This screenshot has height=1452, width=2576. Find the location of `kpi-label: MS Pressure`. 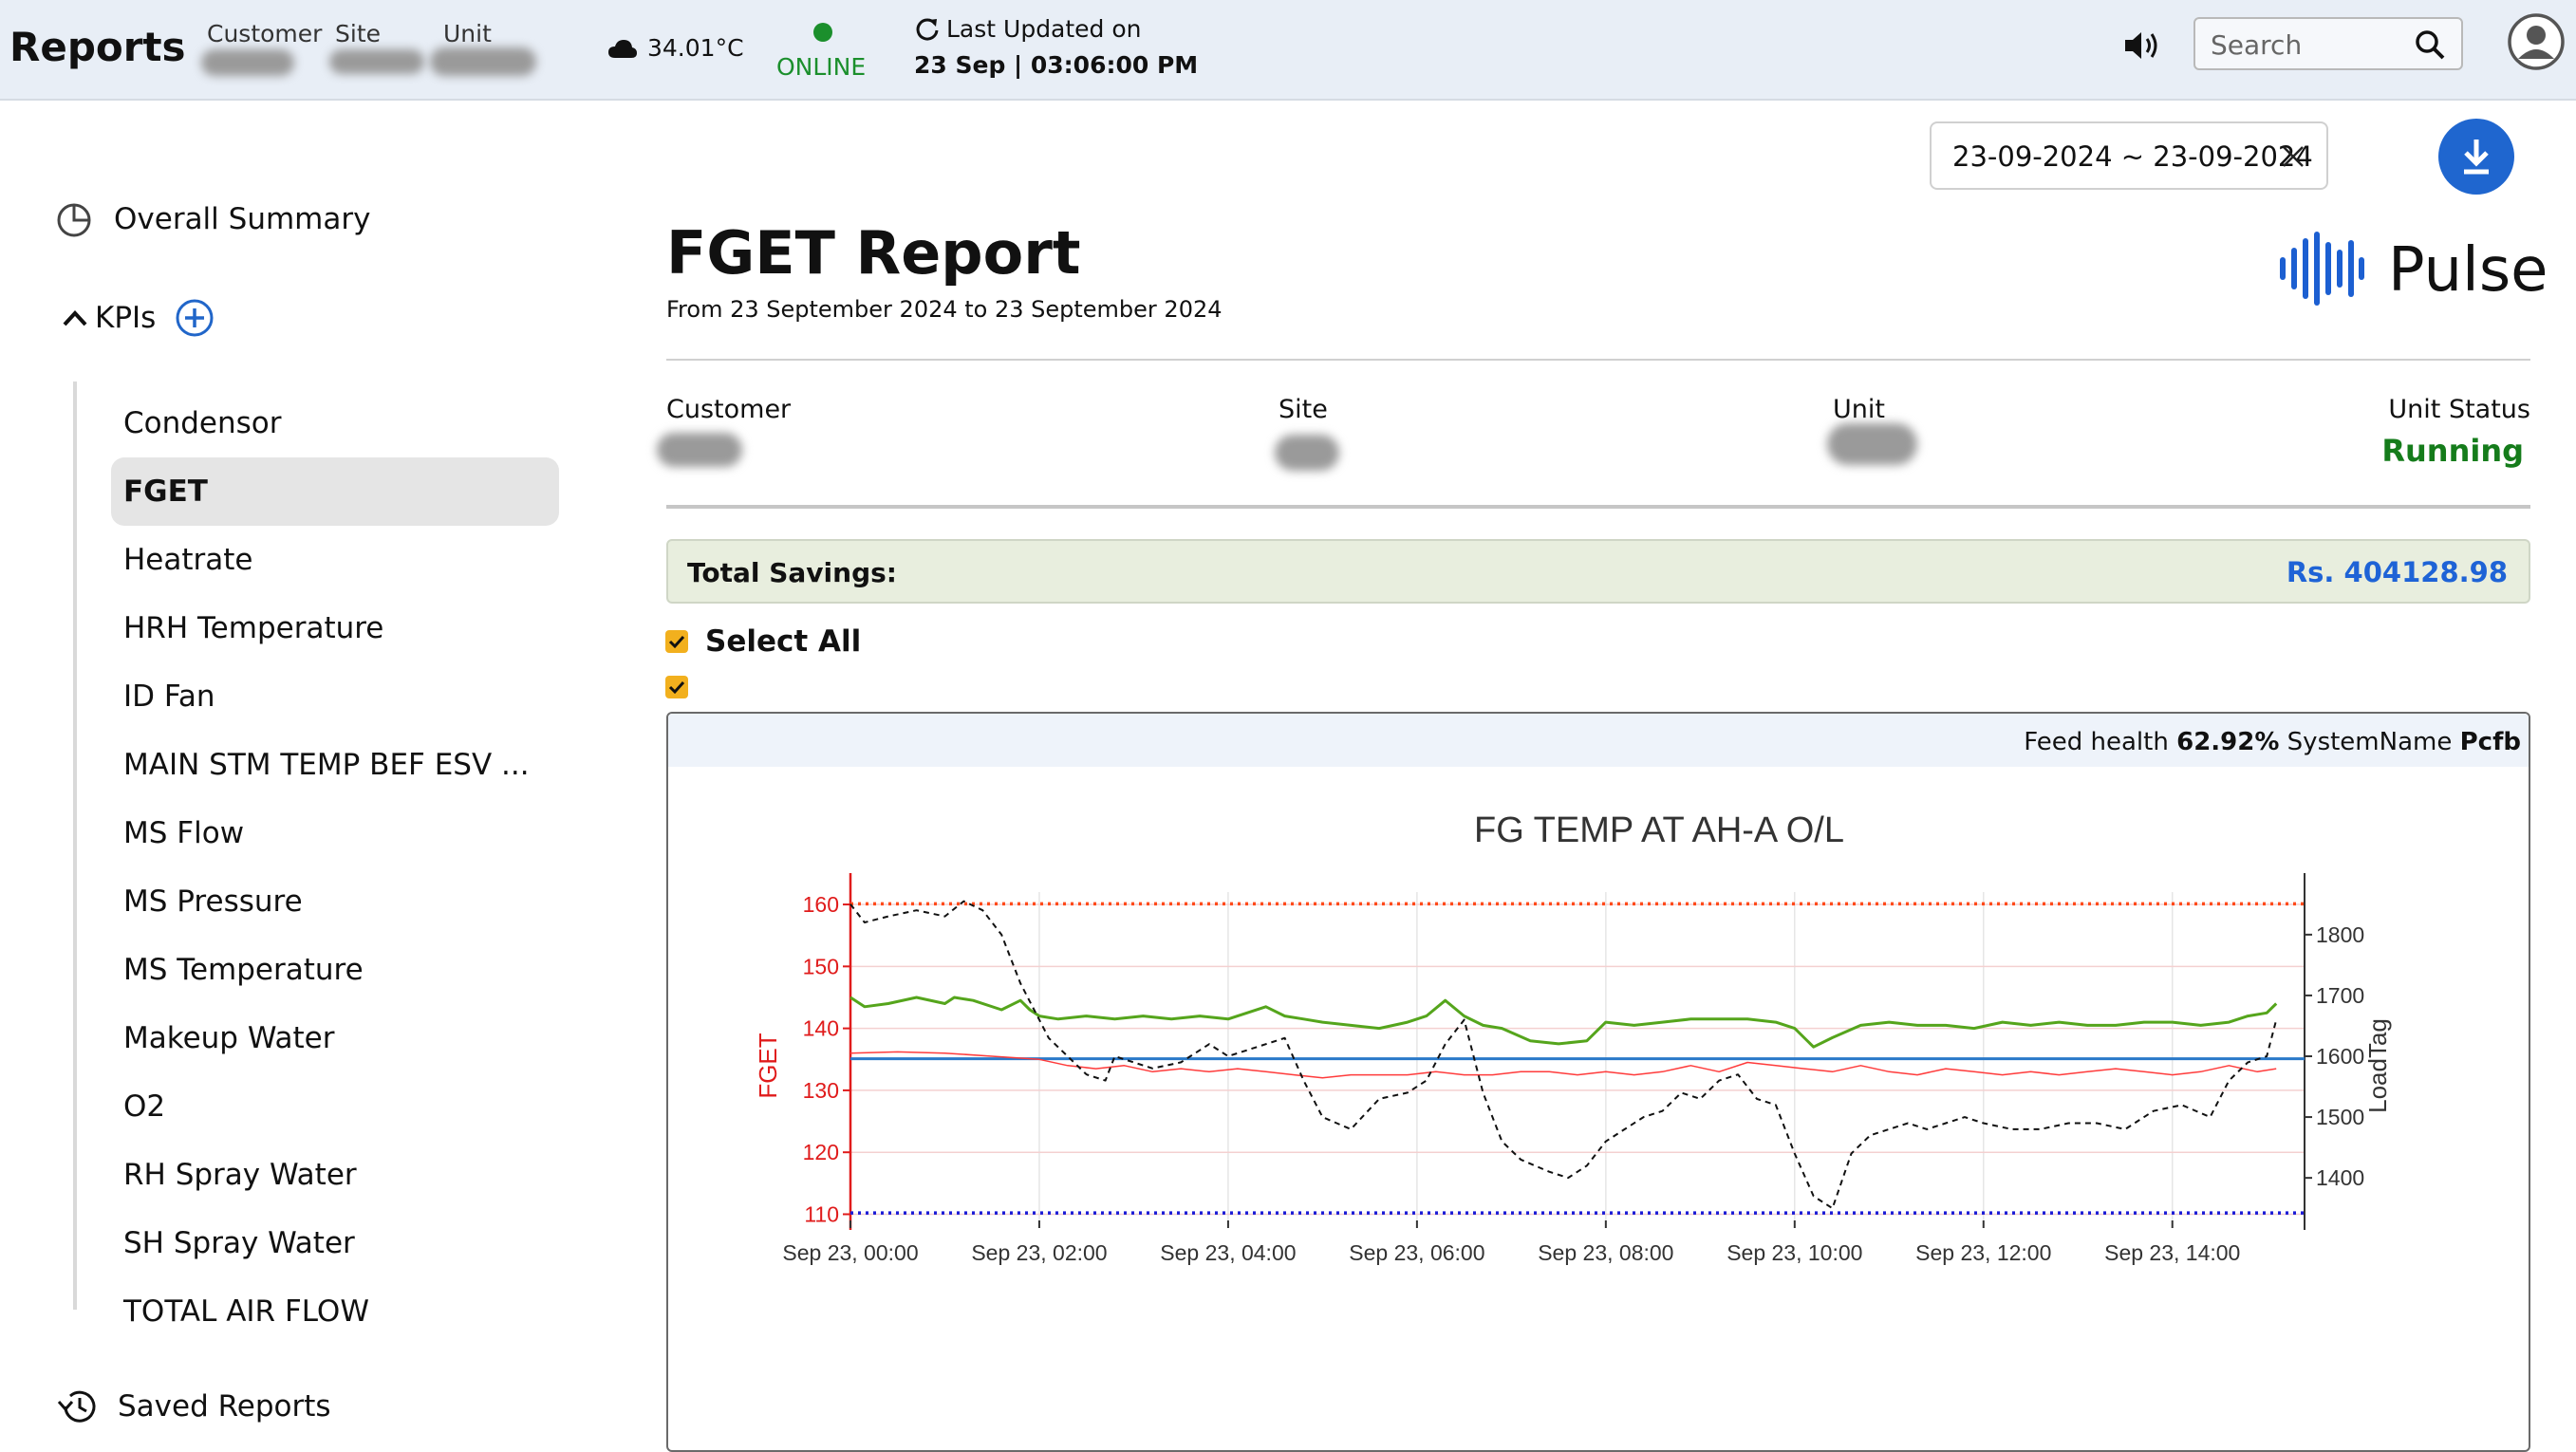

kpi-label: MS Pressure is located at coordinates (213, 901).